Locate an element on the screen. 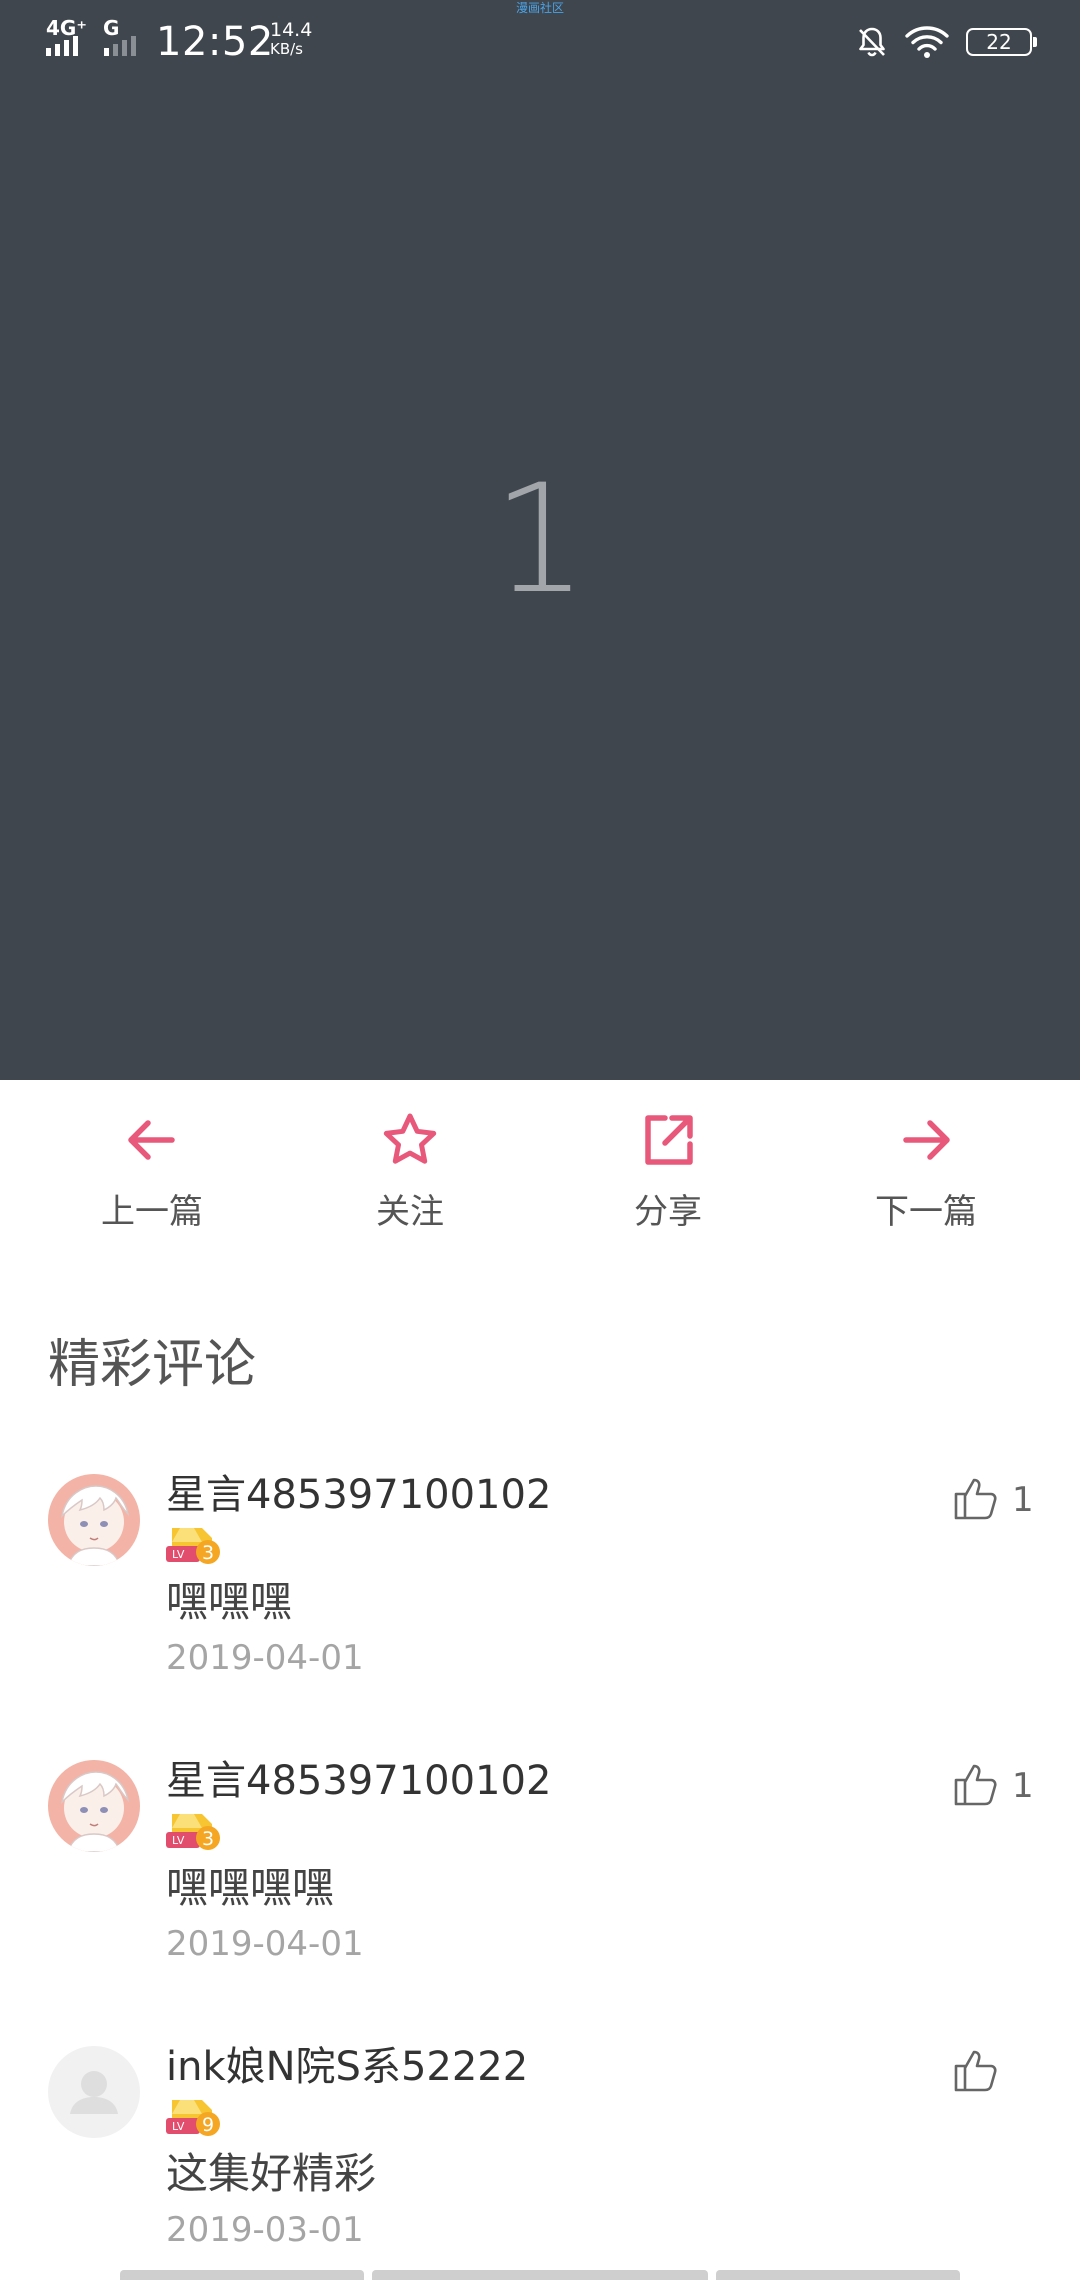 This screenshot has width=1080, height=2280. share-icon is located at coordinates (669, 1140).